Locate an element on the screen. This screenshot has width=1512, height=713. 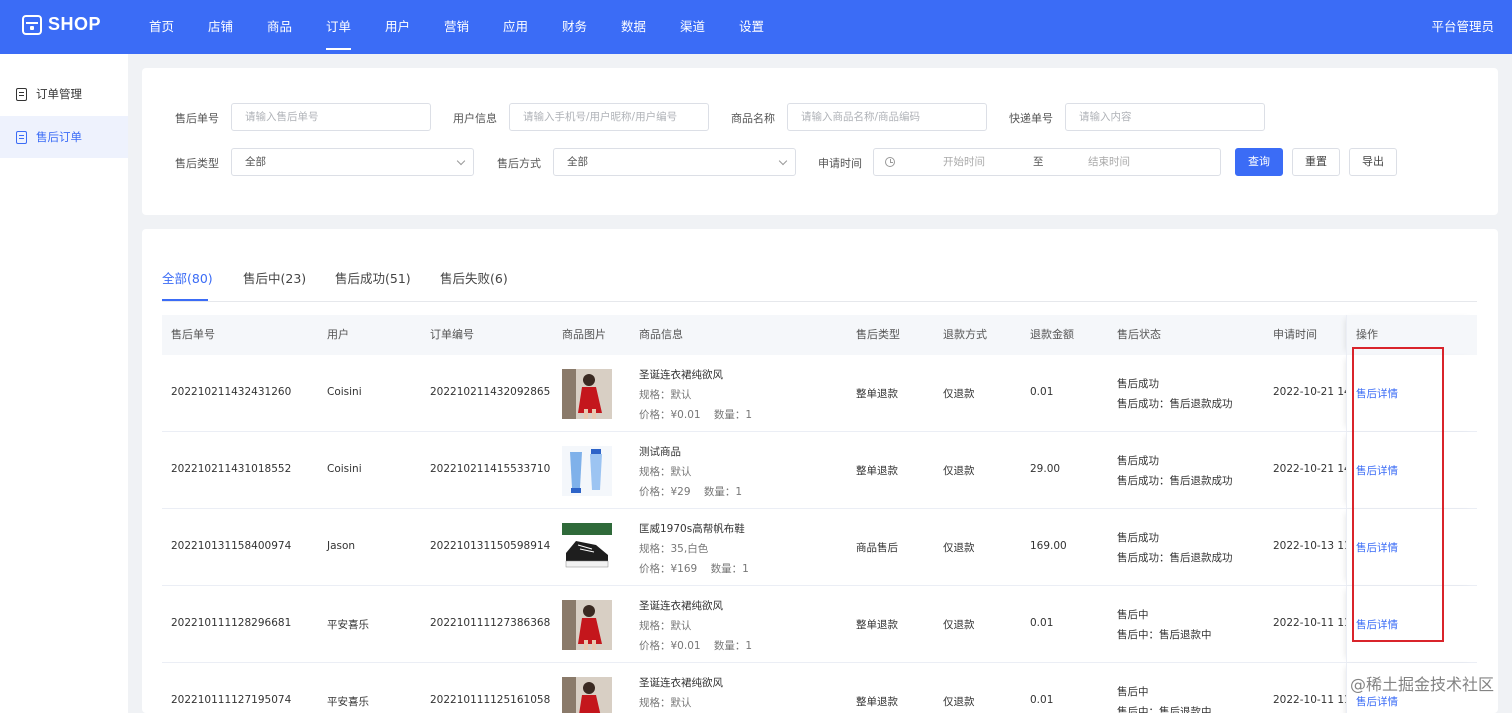
sidebar-item-aftersale-orders: 售后订单 is located at coordinates (64, 137).